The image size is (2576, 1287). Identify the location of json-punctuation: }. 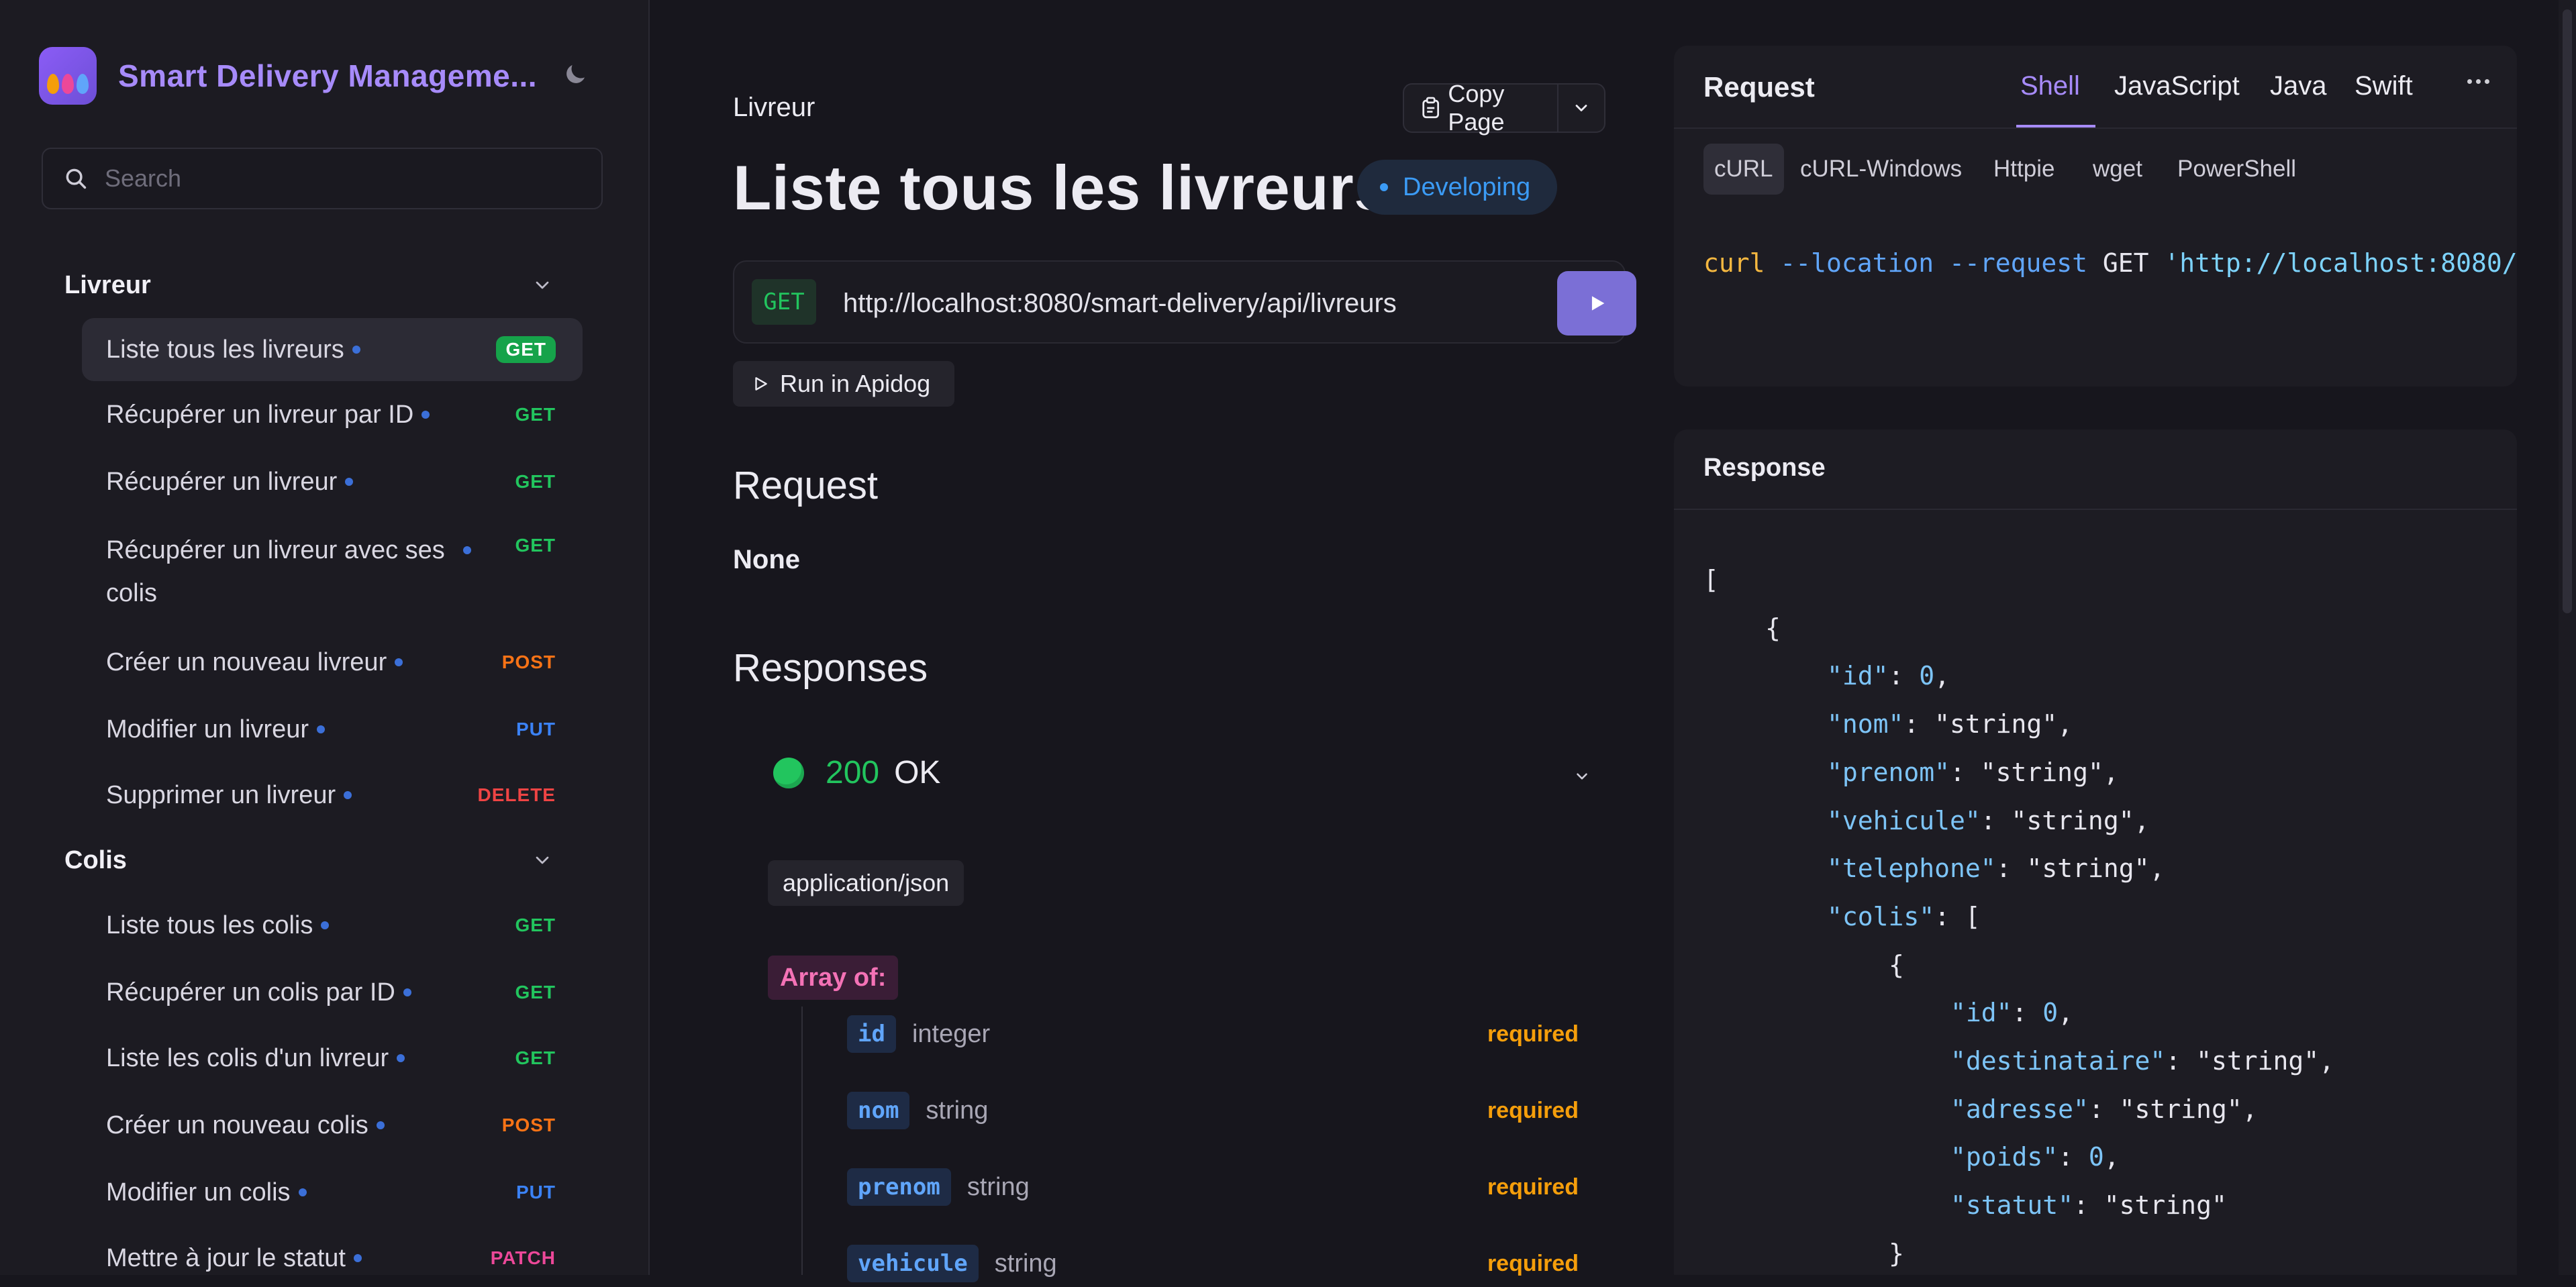
(1896, 1253).